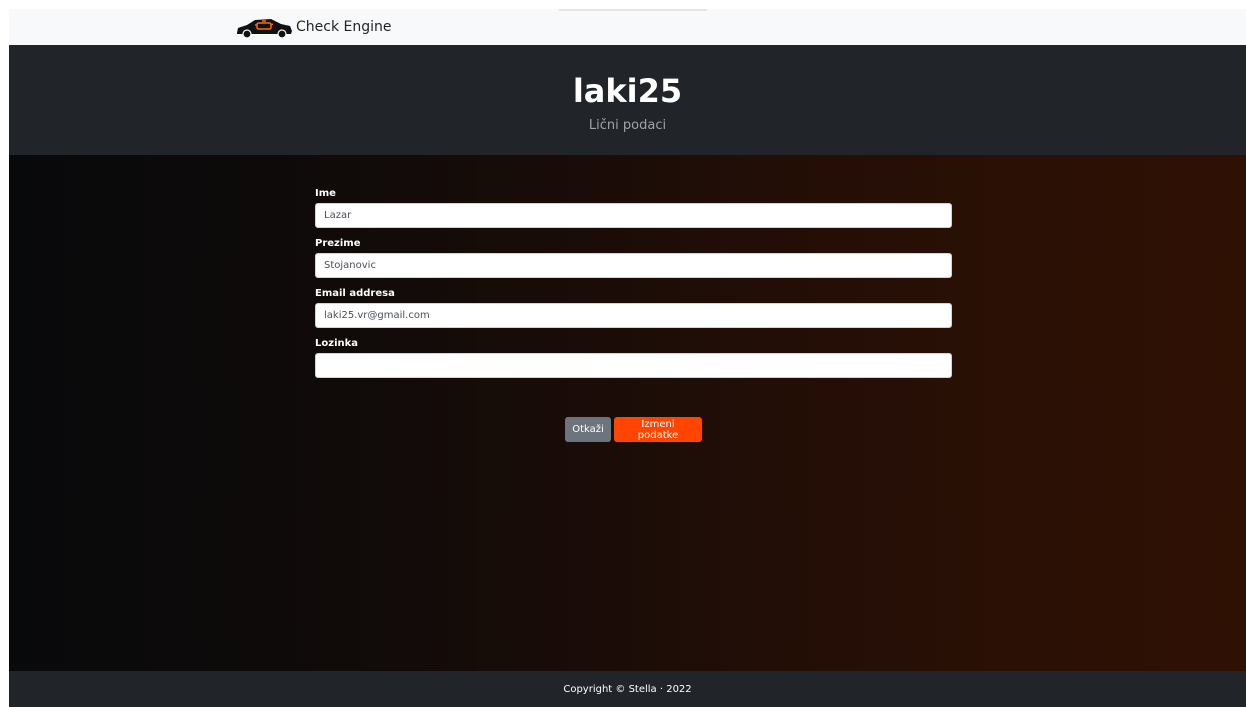  I want to click on last-name-label: Prezime, so click(338, 243).